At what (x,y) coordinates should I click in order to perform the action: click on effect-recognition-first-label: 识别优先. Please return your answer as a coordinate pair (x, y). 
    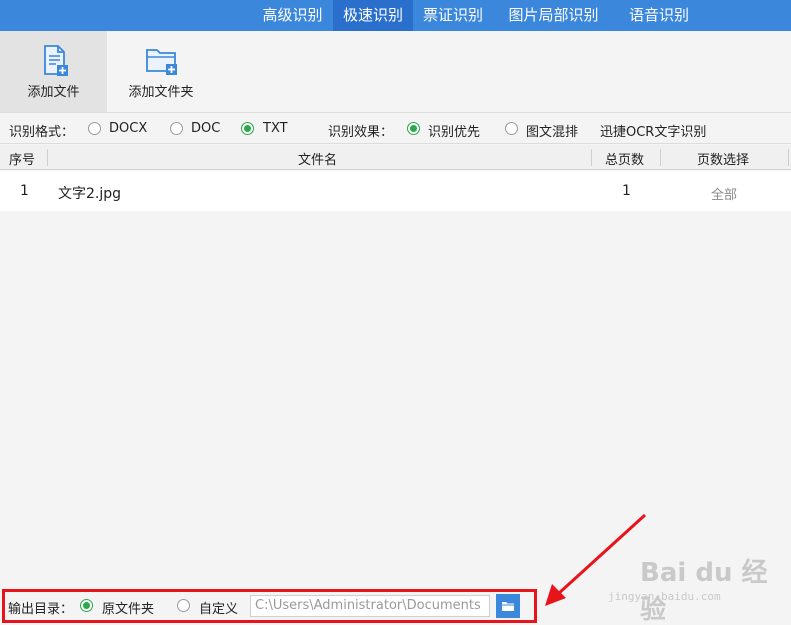
    Looking at the image, I should click on (454, 132).